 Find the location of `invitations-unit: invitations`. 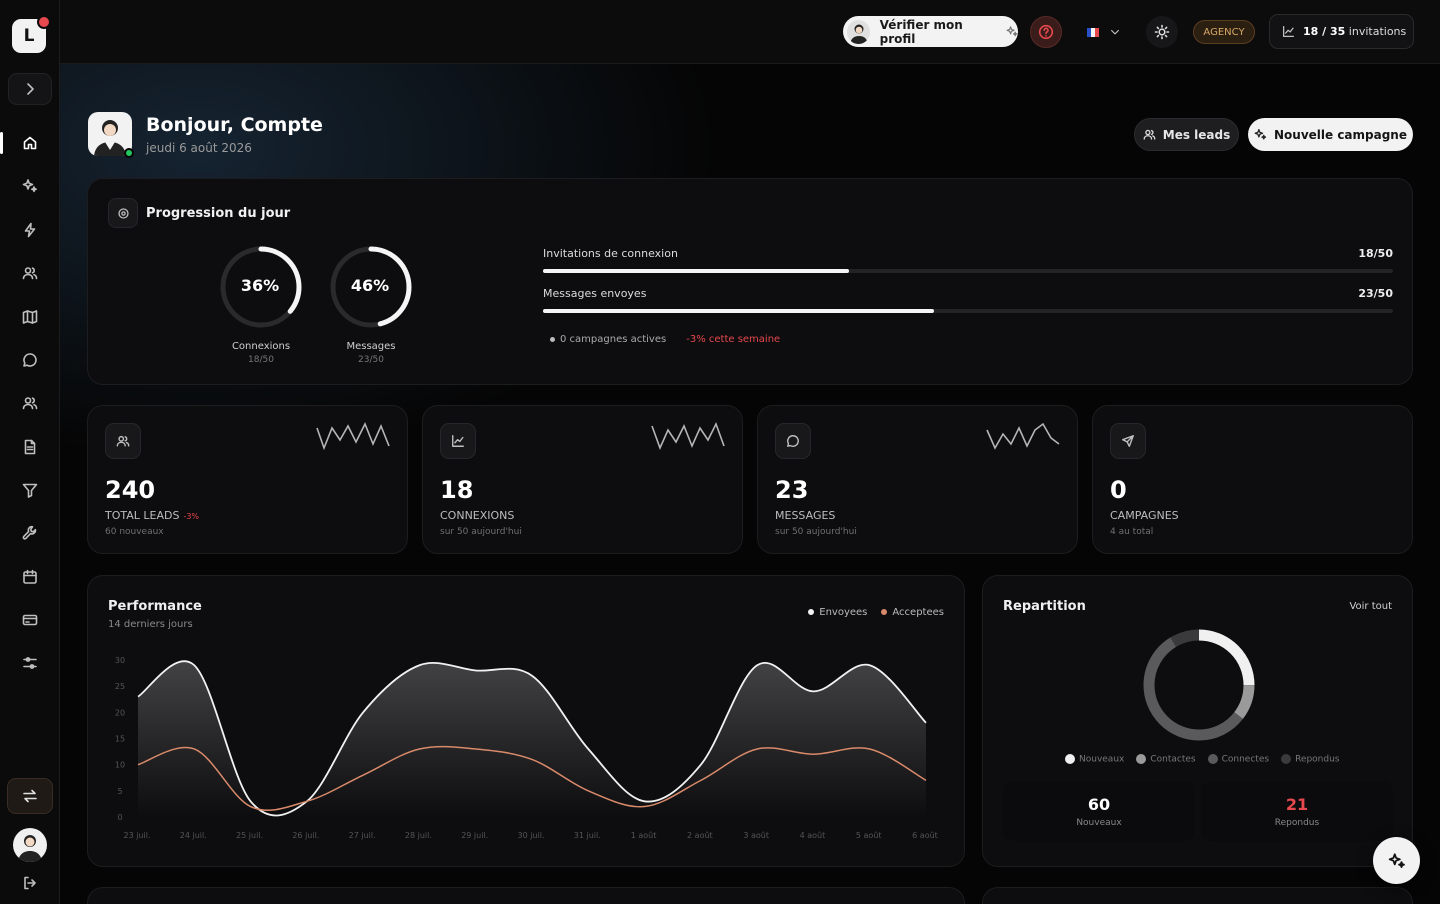

invitations-unit: invitations is located at coordinates (1376, 31).